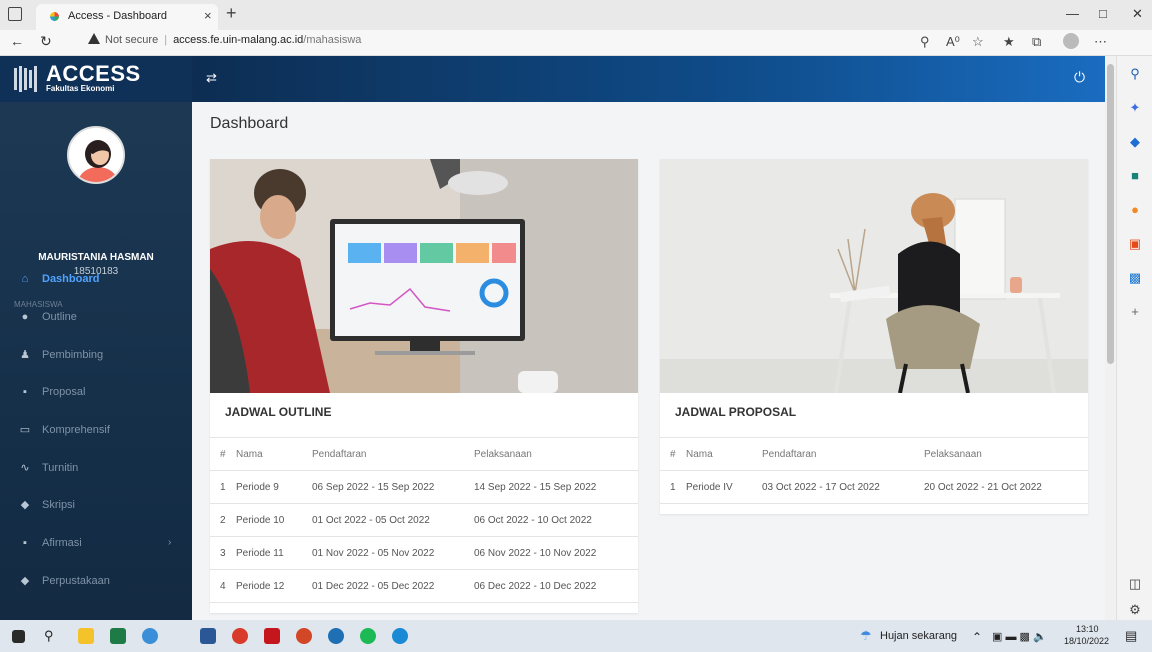  What do you see at coordinates (96, 393) in the screenshot?
I see `sidebar-item-proposal: ▪ Proposal` at bounding box center [96, 393].